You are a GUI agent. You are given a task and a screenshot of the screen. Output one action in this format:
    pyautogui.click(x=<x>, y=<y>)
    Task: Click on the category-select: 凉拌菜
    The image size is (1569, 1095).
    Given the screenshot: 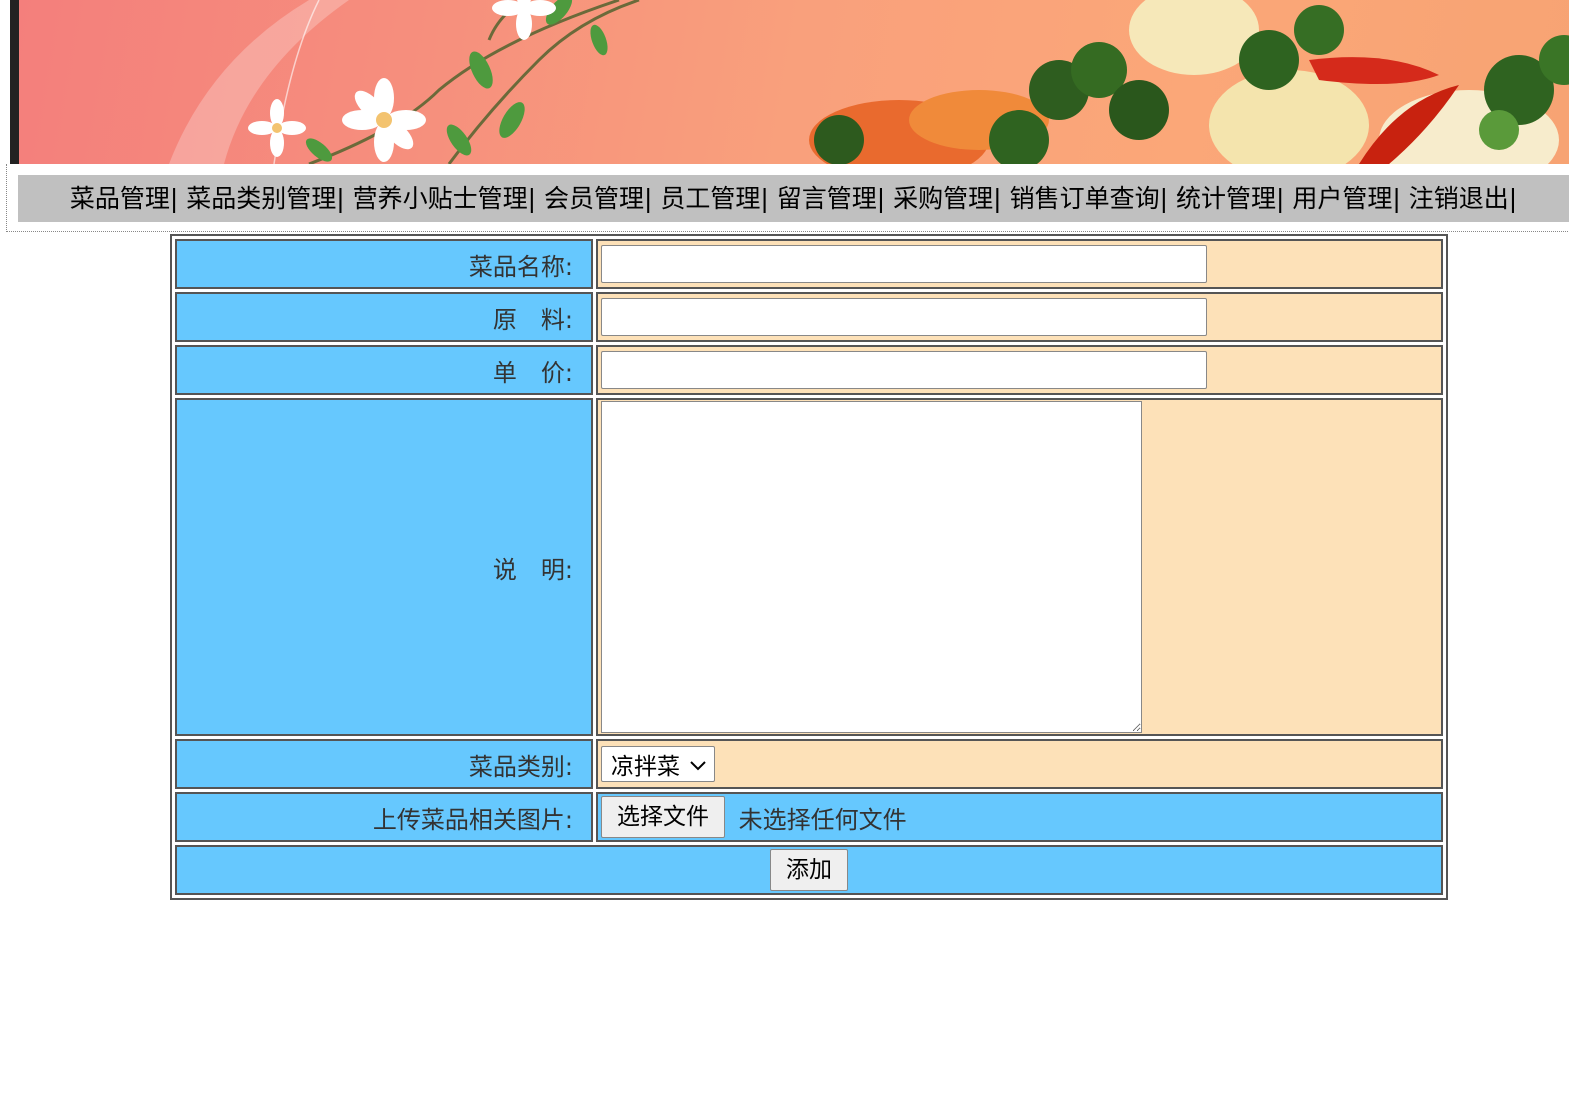 What is the action you would take?
    pyautogui.click(x=658, y=764)
    